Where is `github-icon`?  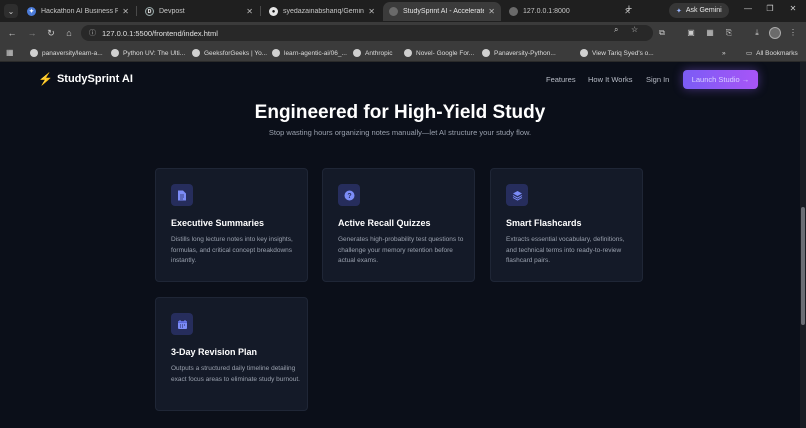
github-icon is located at coordinates (34, 53).